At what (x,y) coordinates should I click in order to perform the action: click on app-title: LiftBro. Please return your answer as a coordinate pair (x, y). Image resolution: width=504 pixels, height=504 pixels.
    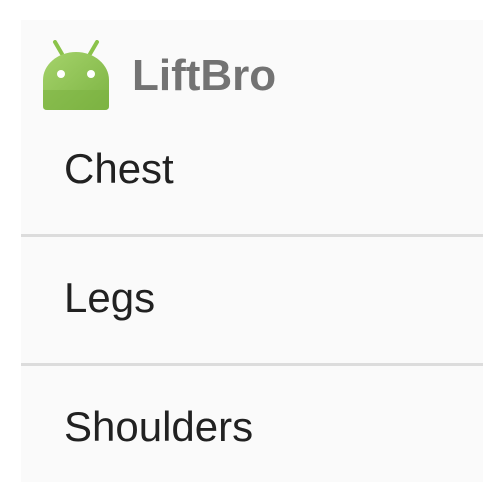
    Looking at the image, I should click on (204, 75).